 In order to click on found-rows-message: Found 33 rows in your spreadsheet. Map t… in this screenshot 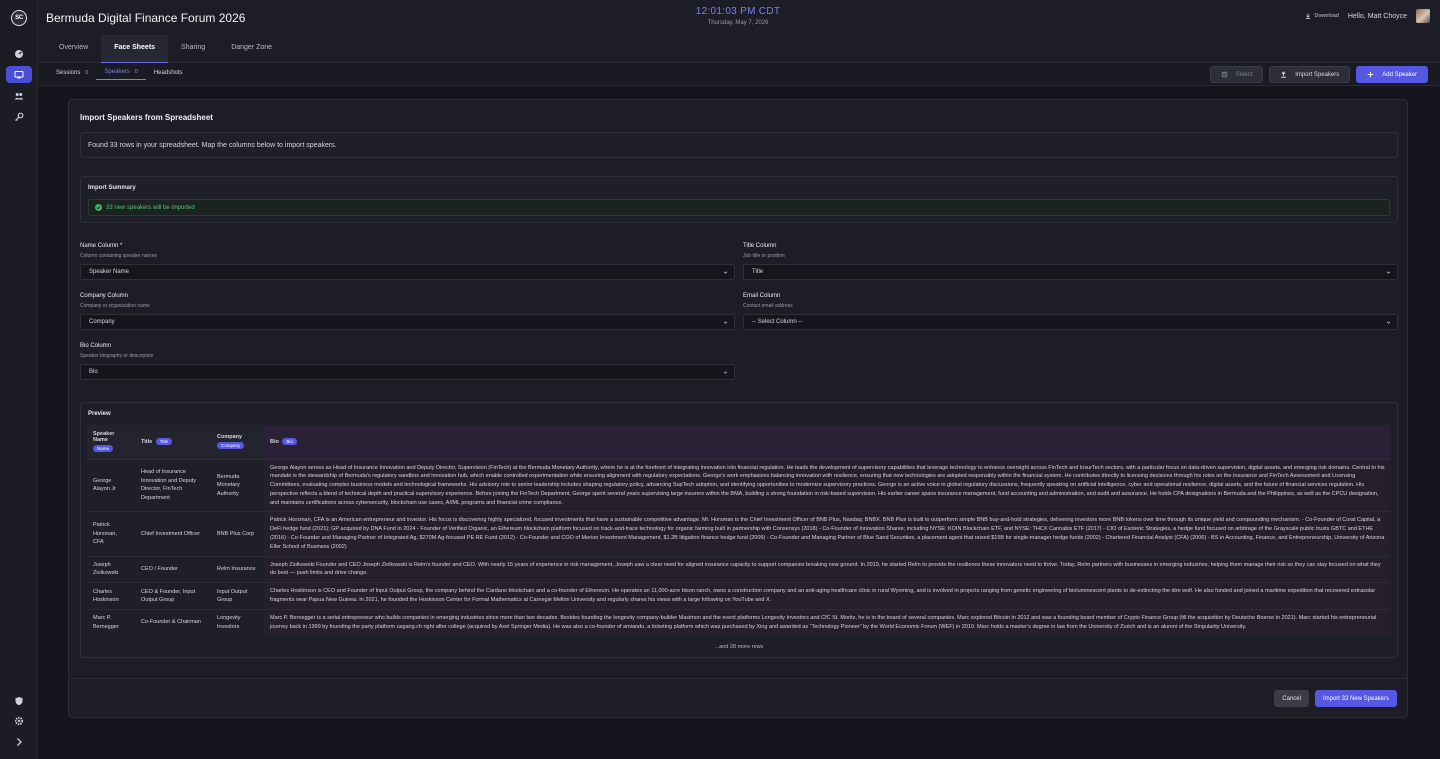, I will do `click(739, 145)`.